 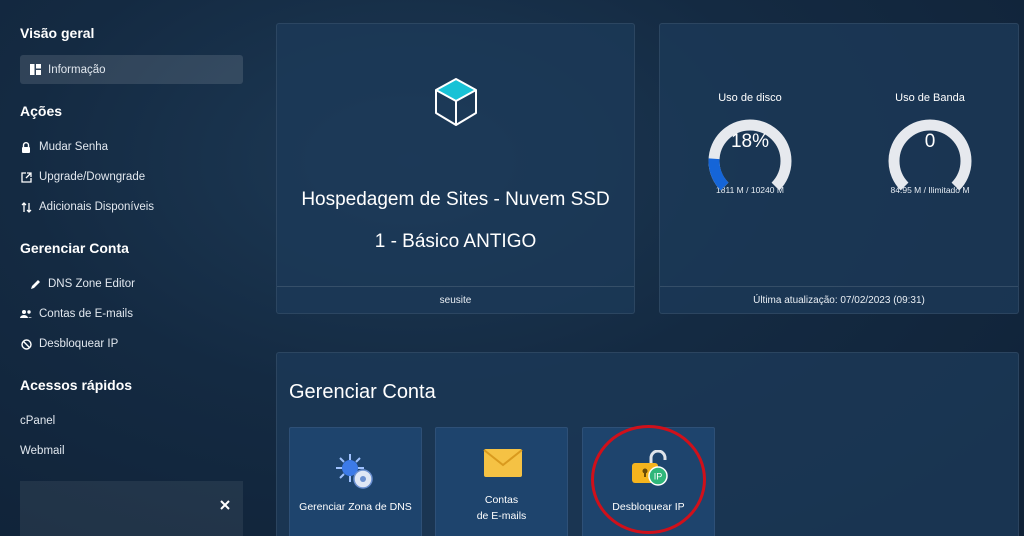 What do you see at coordinates (74, 248) in the screenshot?
I see `manage-section-title: Gerenciar Conta` at bounding box center [74, 248].